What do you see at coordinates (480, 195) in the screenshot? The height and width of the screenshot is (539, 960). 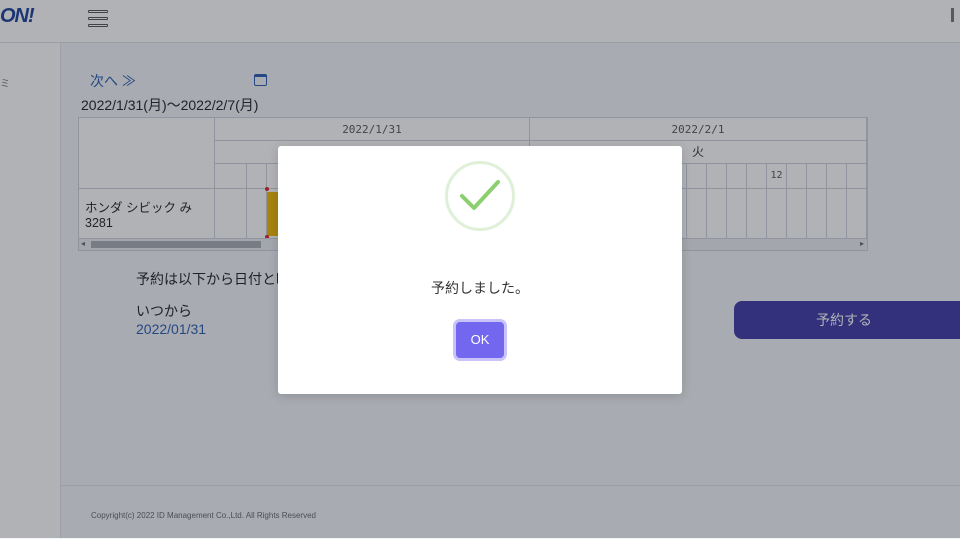 I see `checkmark-icon` at bounding box center [480, 195].